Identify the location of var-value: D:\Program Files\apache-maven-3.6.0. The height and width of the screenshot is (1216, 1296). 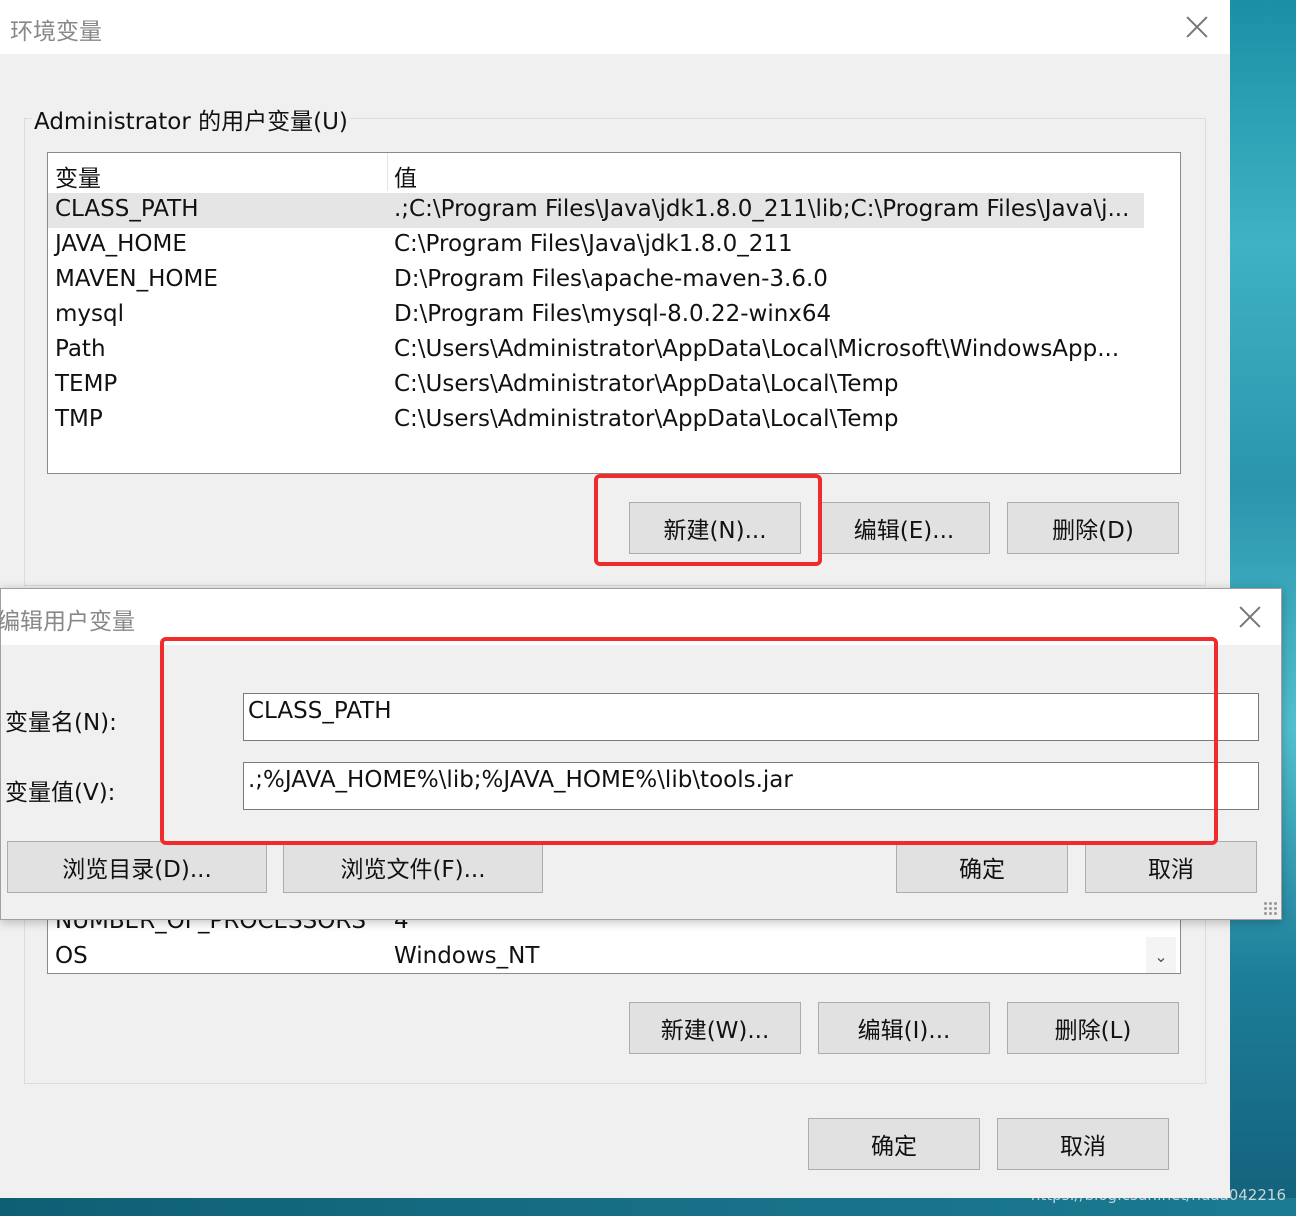
(611, 279).